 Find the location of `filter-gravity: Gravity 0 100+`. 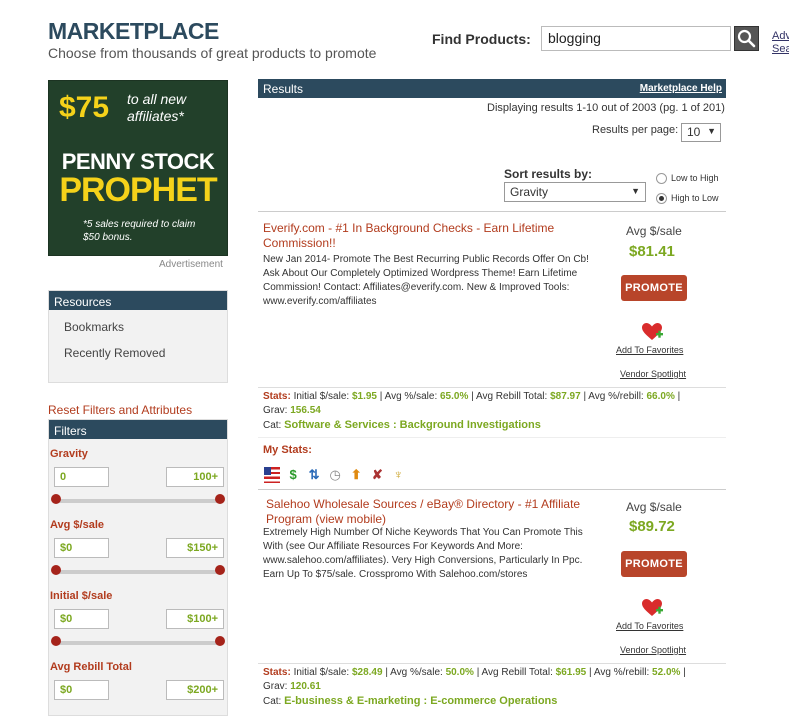

filter-gravity: Gravity 0 100+ is located at coordinates (138, 474).